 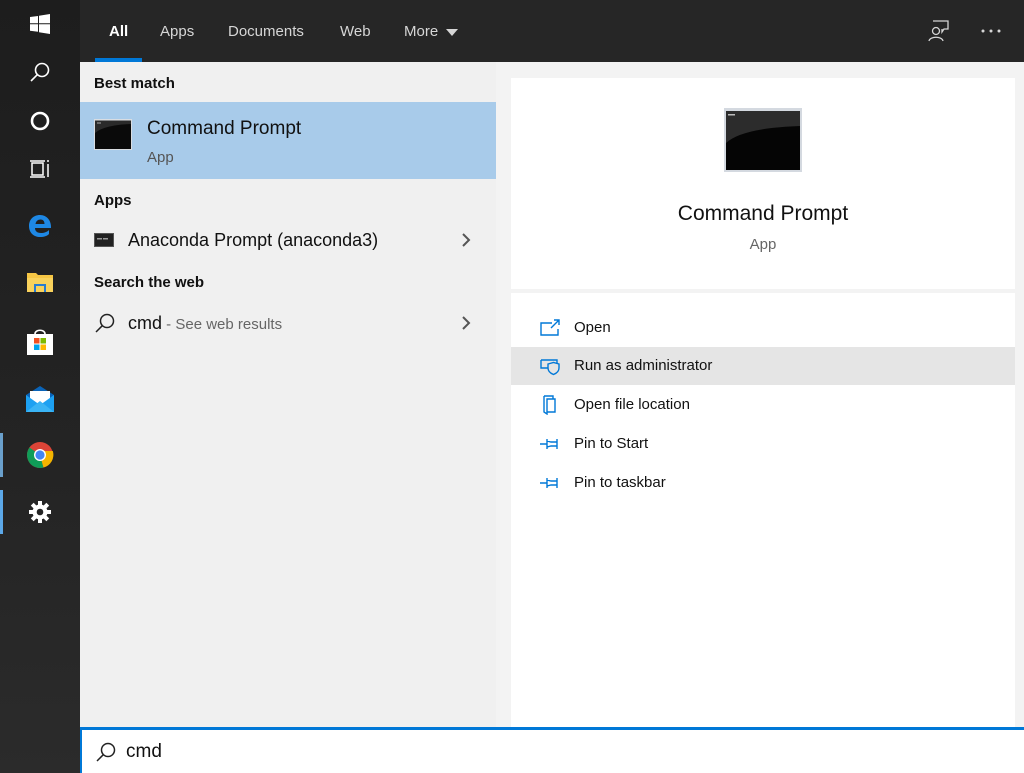 I want to click on tab-web: Web, so click(x=355, y=31).